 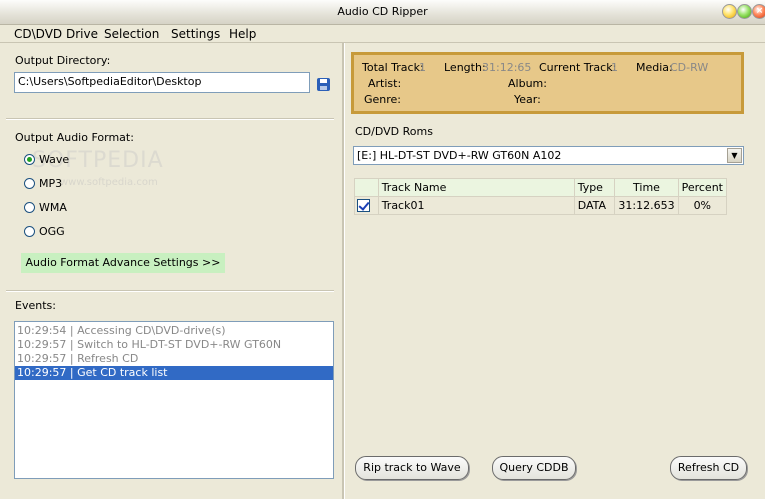 I want to click on table-row: Track01 DATA 31:12.653 0%, so click(x=541, y=205).